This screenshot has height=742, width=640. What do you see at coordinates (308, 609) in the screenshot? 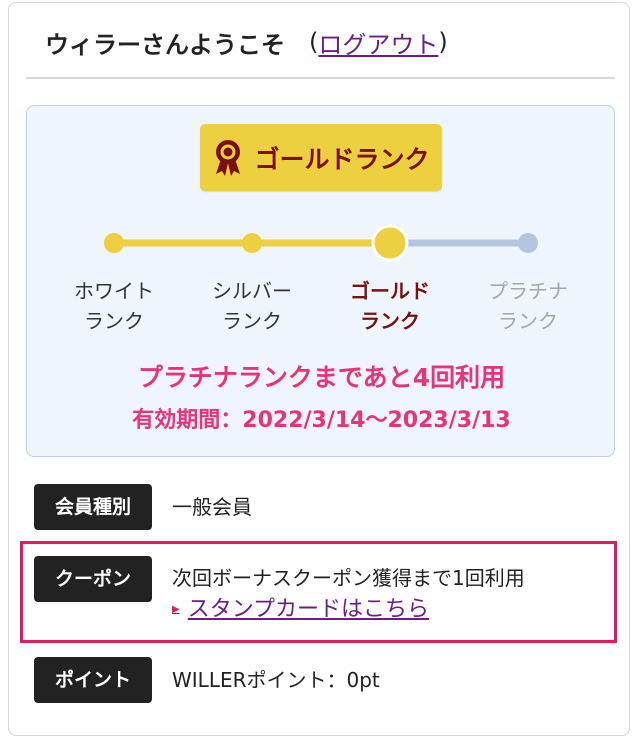
I see `stamp-card-link-text: スタンプカードはこちら` at bounding box center [308, 609].